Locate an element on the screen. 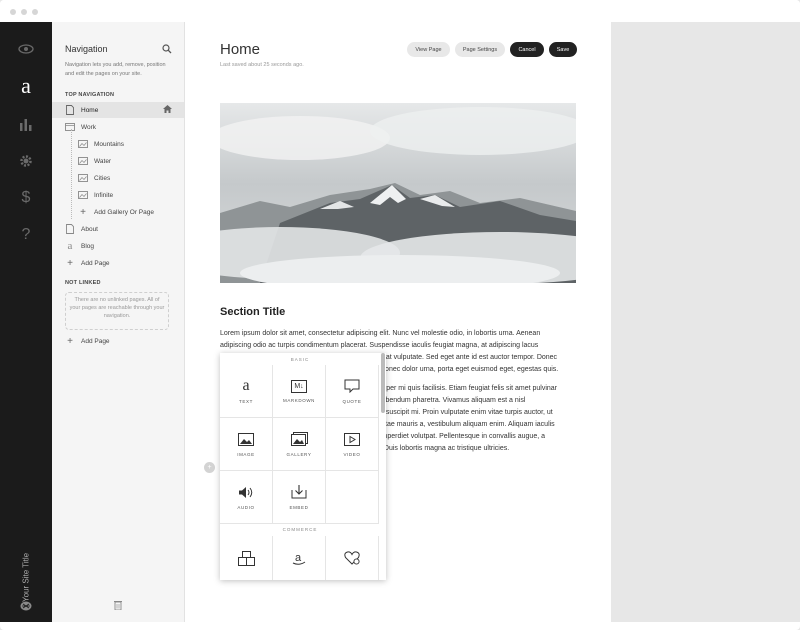 The image size is (800, 630). block-label: GALLERY is located at coordinates (299, 454).